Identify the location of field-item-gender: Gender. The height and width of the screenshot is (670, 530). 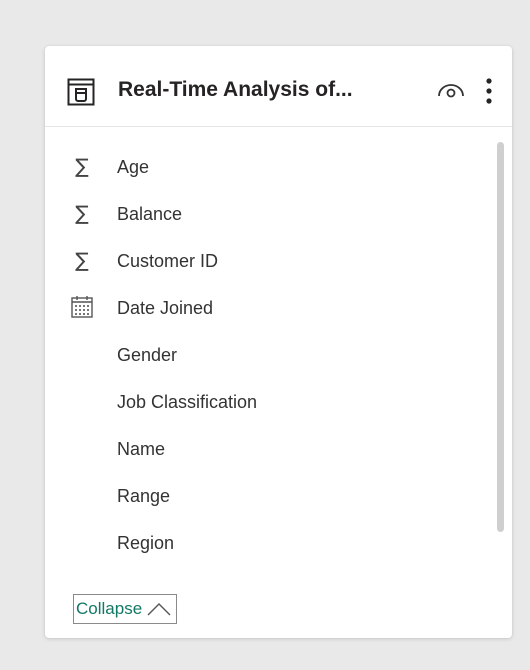
(265, 355).